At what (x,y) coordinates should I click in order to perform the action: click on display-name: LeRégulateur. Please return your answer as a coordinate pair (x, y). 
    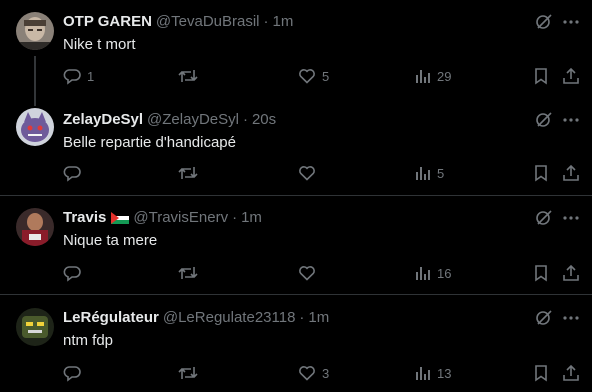
    Looking at the image, I should click on (111, 318).